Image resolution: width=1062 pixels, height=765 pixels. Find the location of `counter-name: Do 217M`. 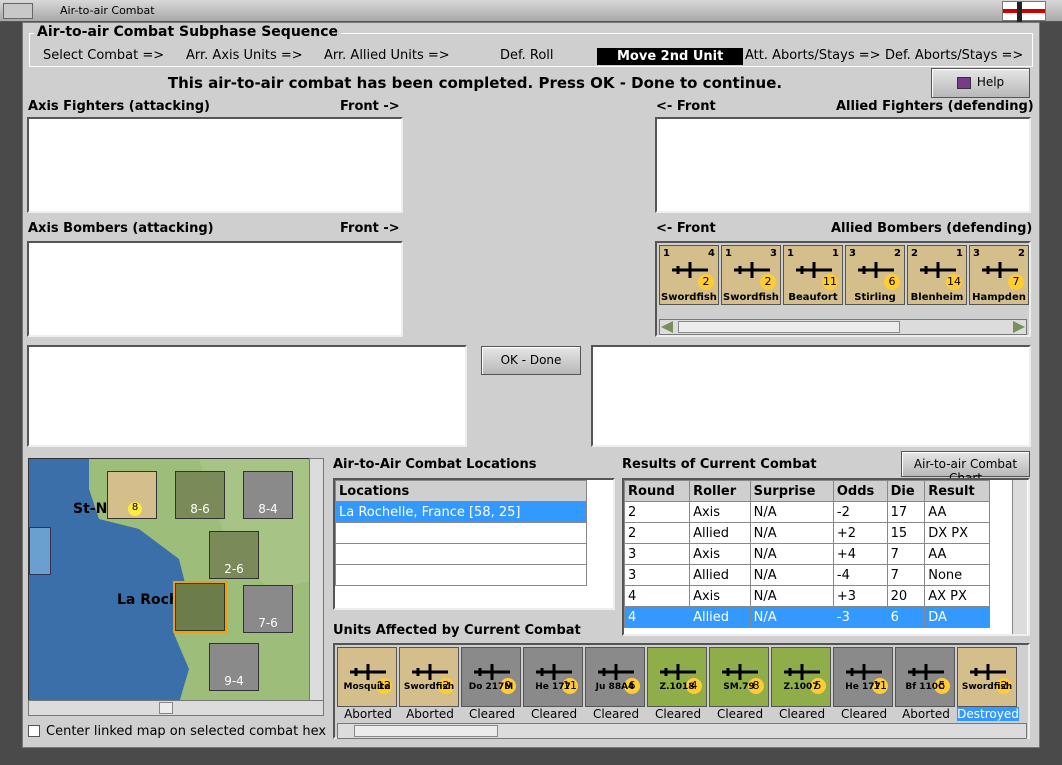

counter-name: Do 217M is located at coordinates (491, 687).